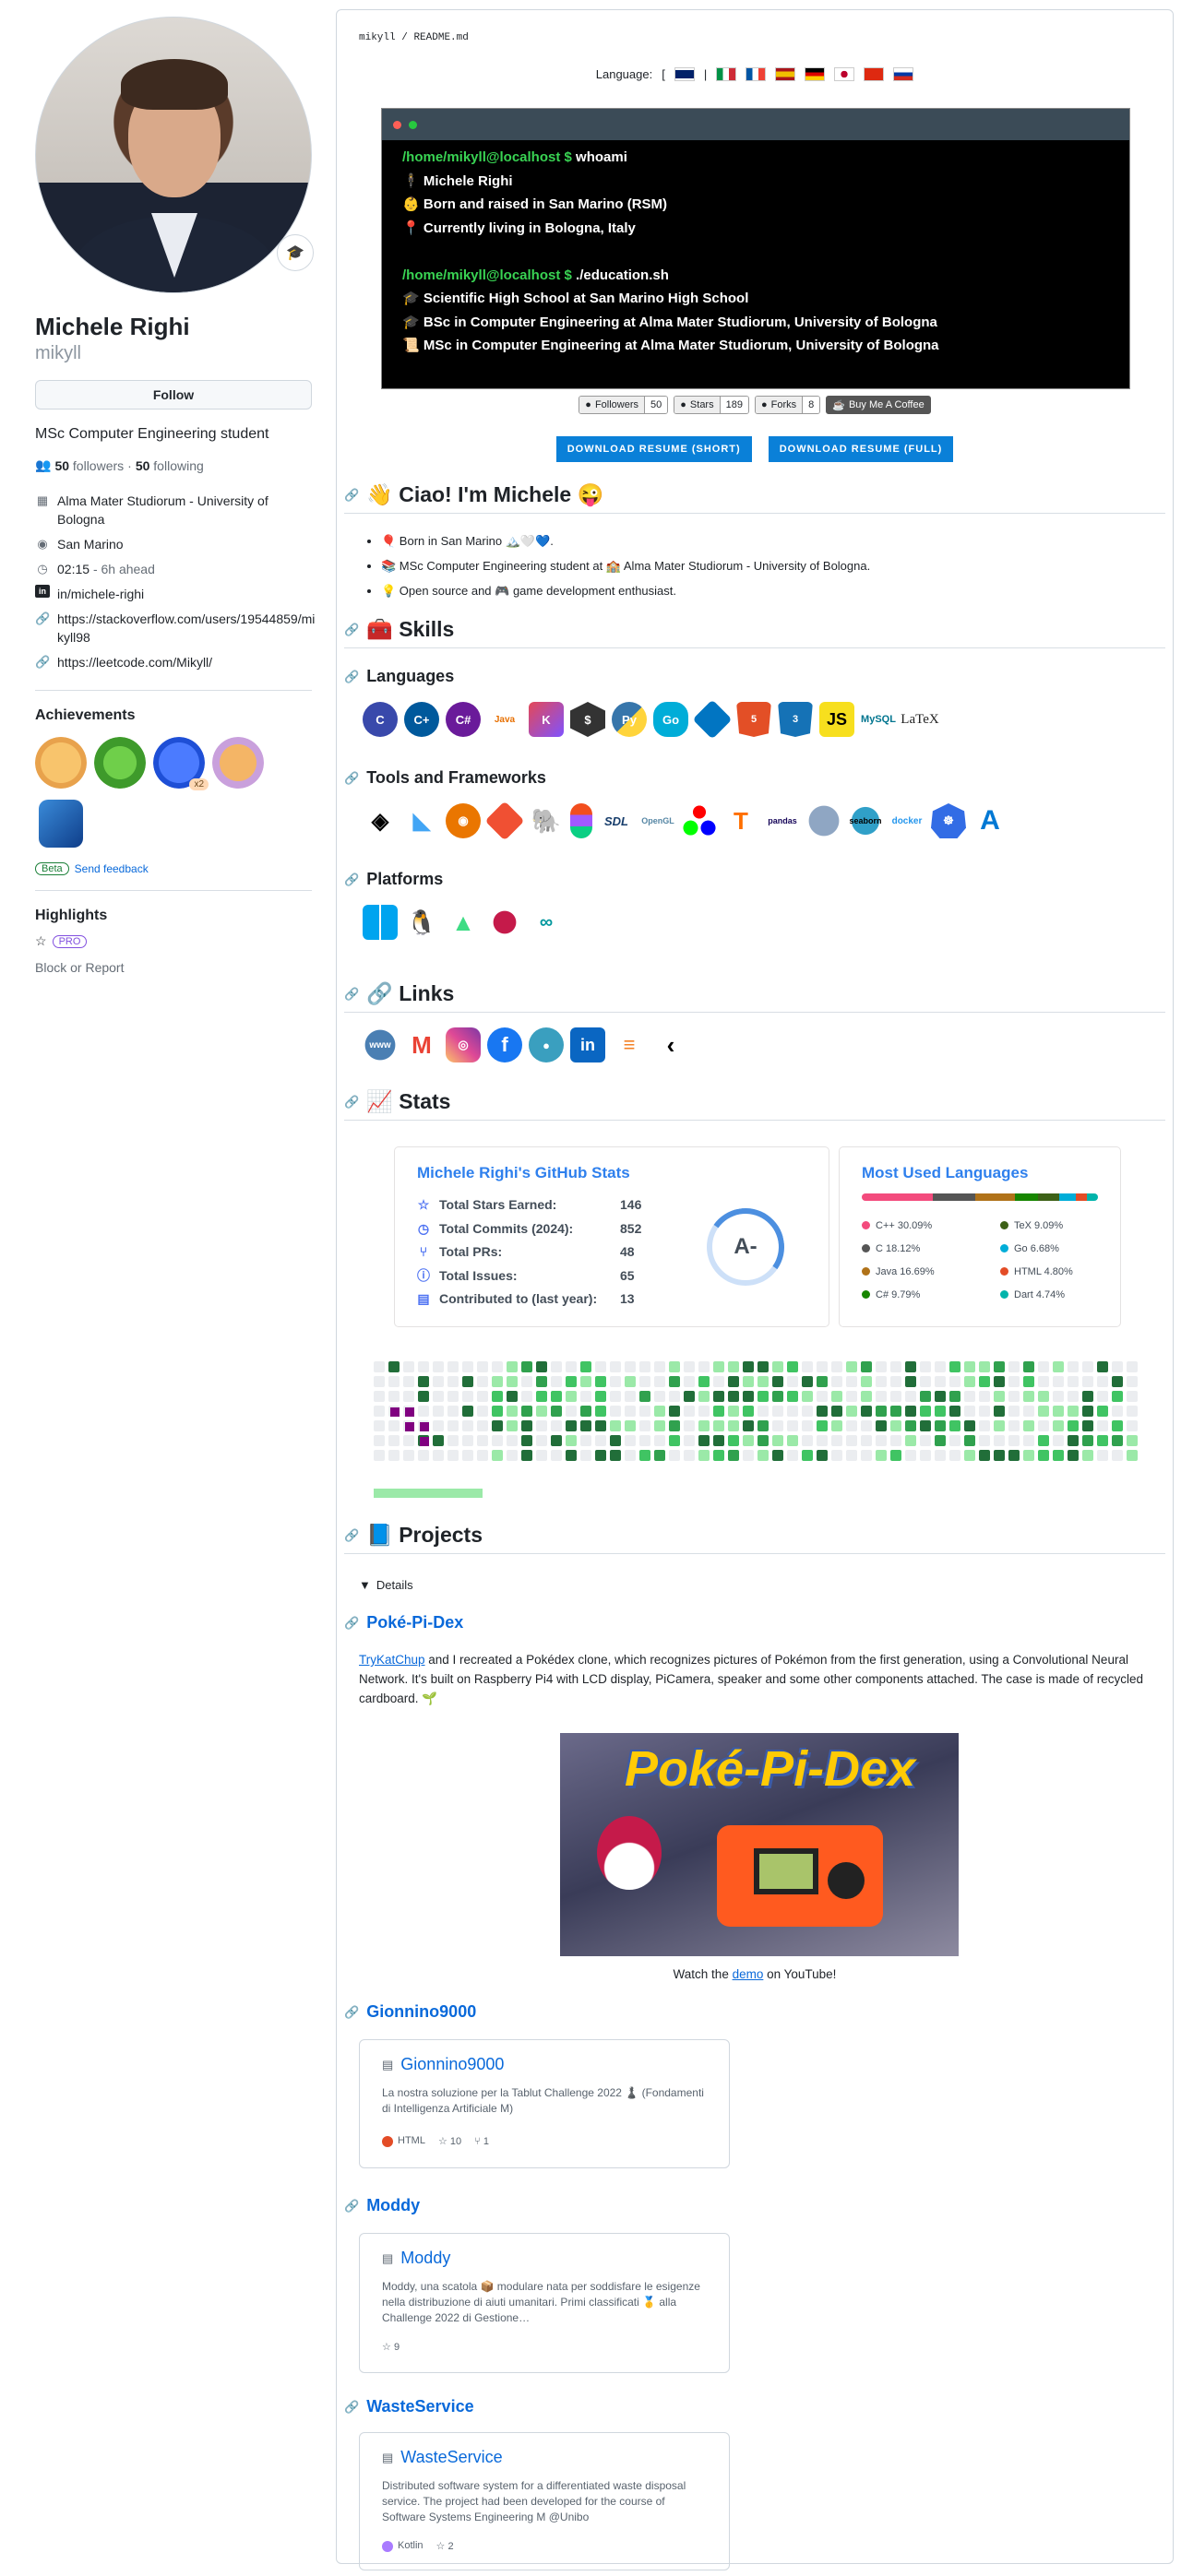  Describe the element at coordinates (787, 405) in the screenshot. I see `forks-shield: ● Forks 8` at that location.